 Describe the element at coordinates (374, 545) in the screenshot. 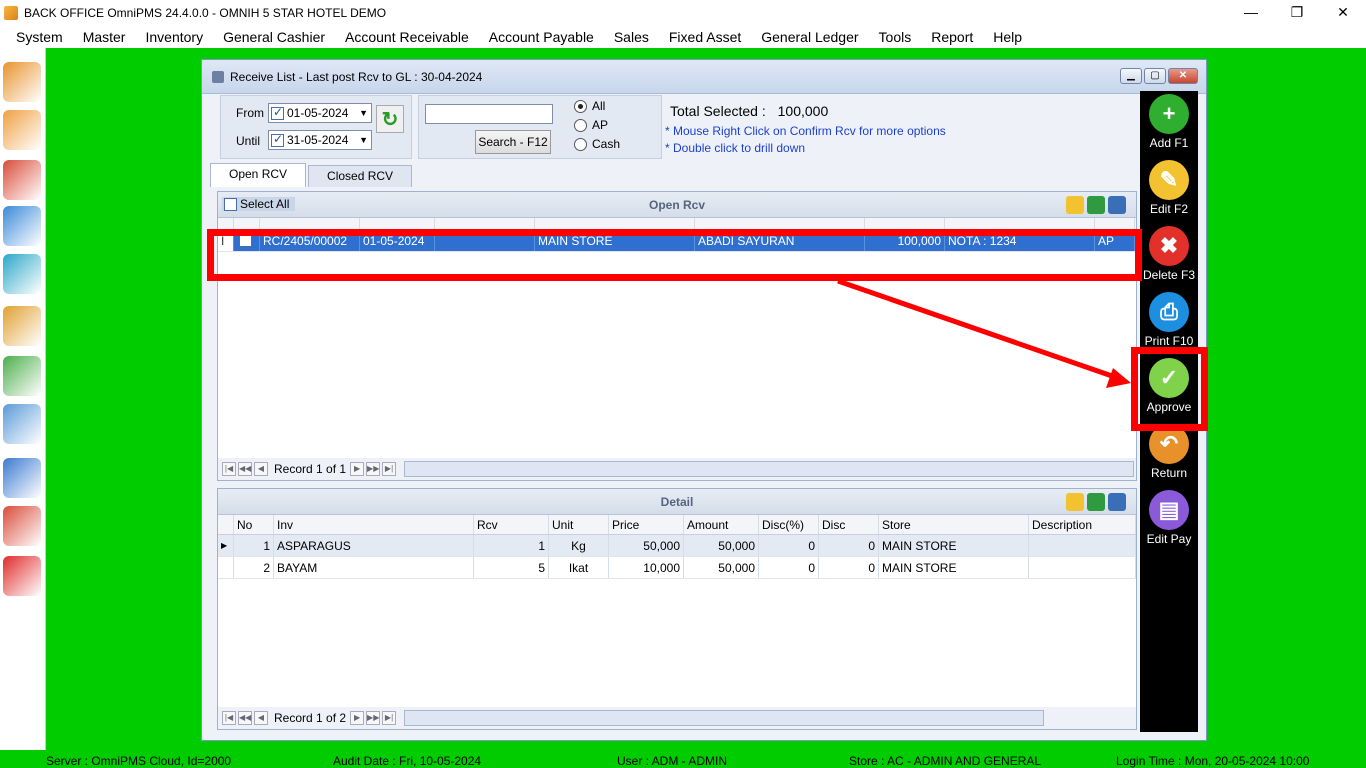

I see `inv-cell: ASPARAGUS` at that location.